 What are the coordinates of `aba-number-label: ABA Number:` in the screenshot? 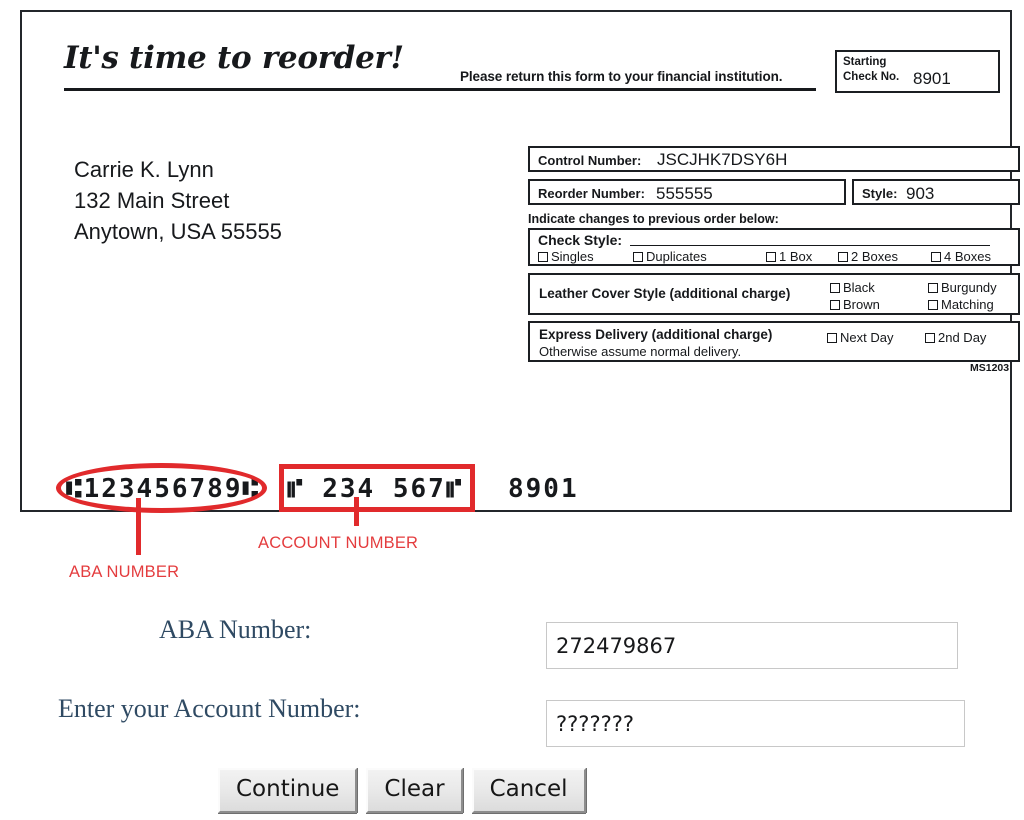 It's located at (235, 629).